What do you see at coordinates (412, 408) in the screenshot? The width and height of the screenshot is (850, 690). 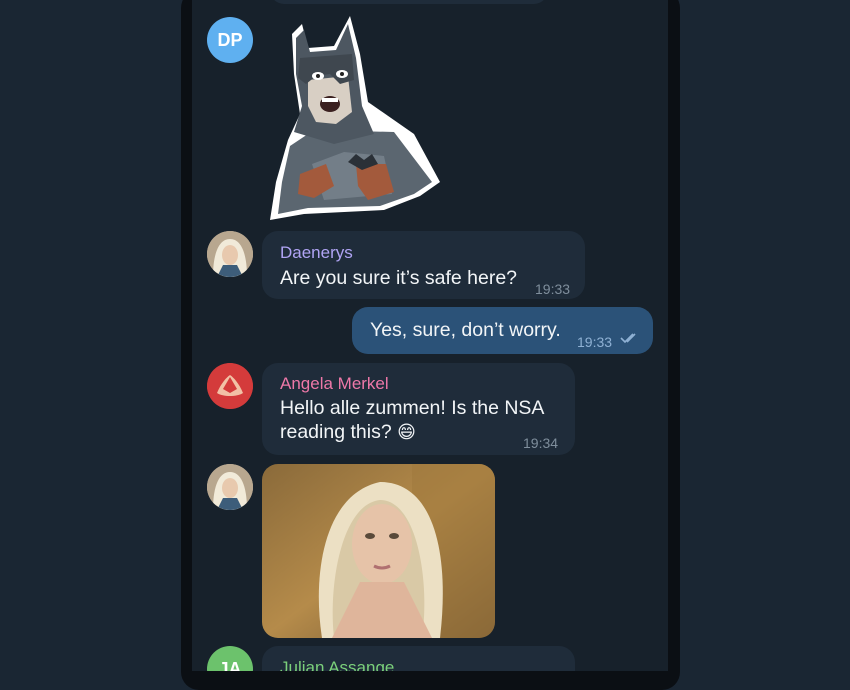 I see `message-text-line1: Hello alle zummen! Is the NSA` at bounding box center [412, 408].